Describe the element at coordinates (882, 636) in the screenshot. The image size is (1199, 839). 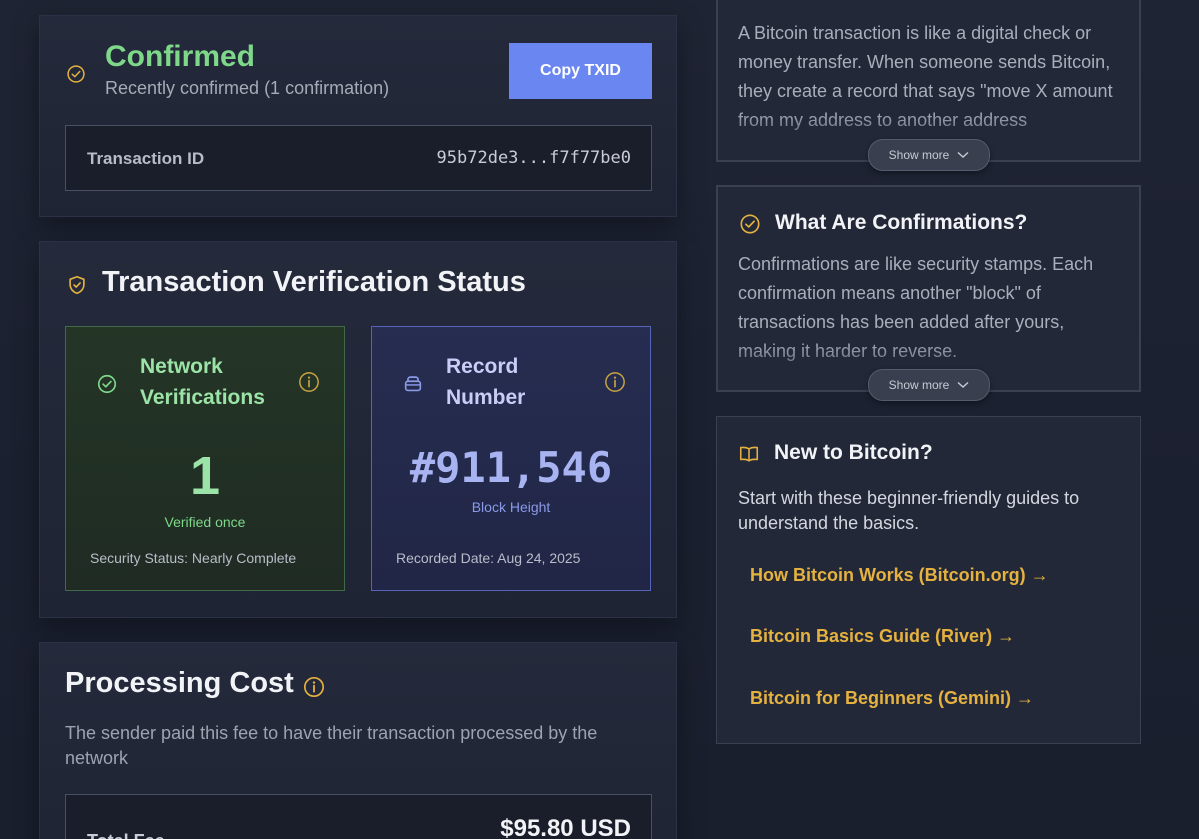
I see `guide-link-river: Bitcoin Basics Guide (River) →` at that location.